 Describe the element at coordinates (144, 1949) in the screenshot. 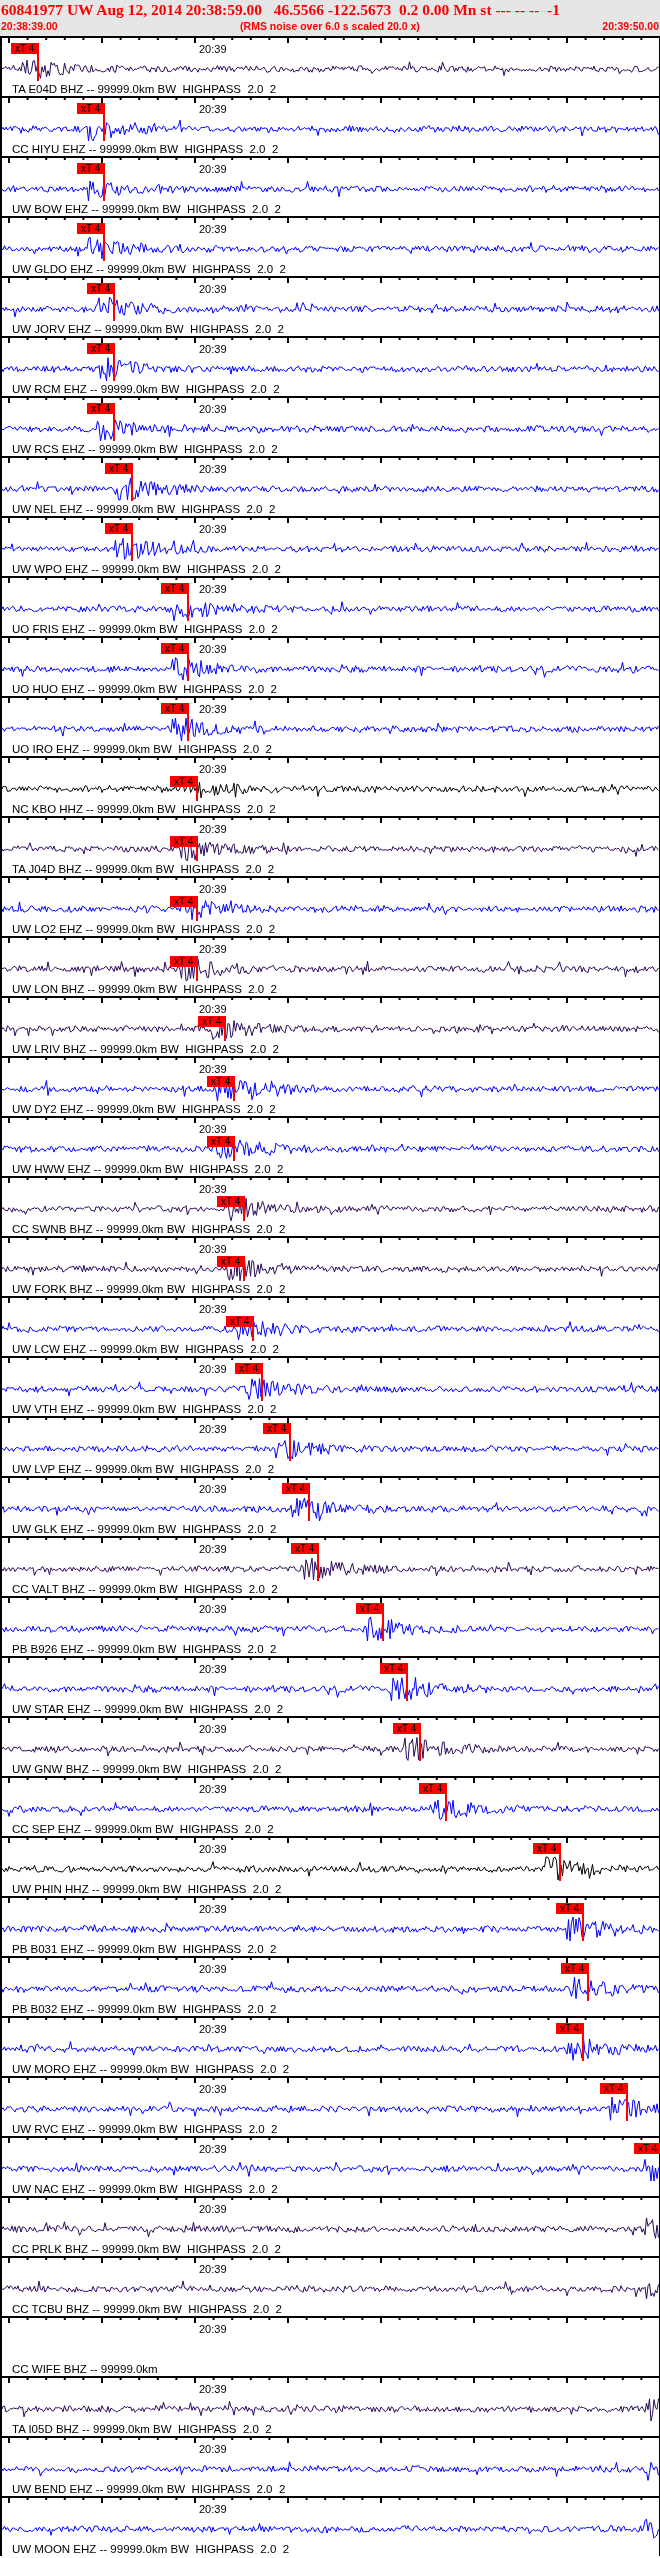

I see `station-label: PB B031 EHZ -- 99999.0km BW HIGHPASS 2.0 2` at that location.